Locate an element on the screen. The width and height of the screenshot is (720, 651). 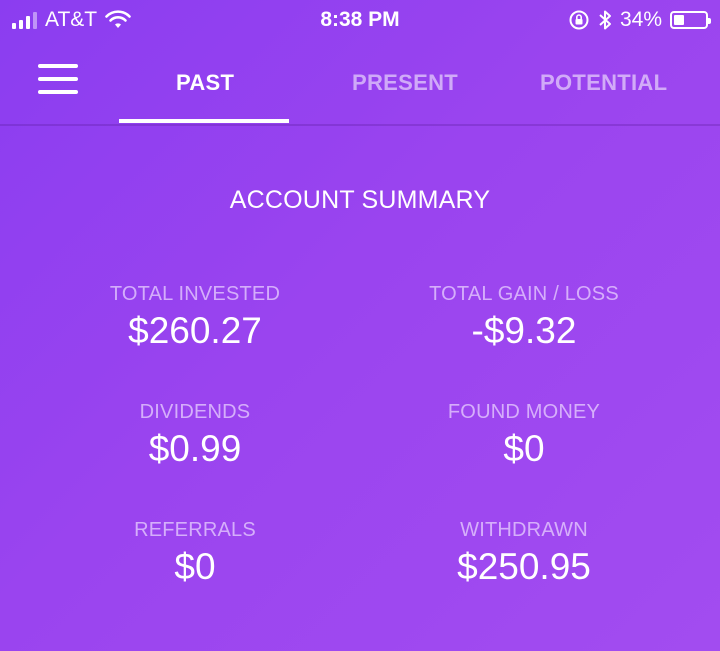
stat-referrals: REFERRALS $0 is located at coordinates (195, 553).